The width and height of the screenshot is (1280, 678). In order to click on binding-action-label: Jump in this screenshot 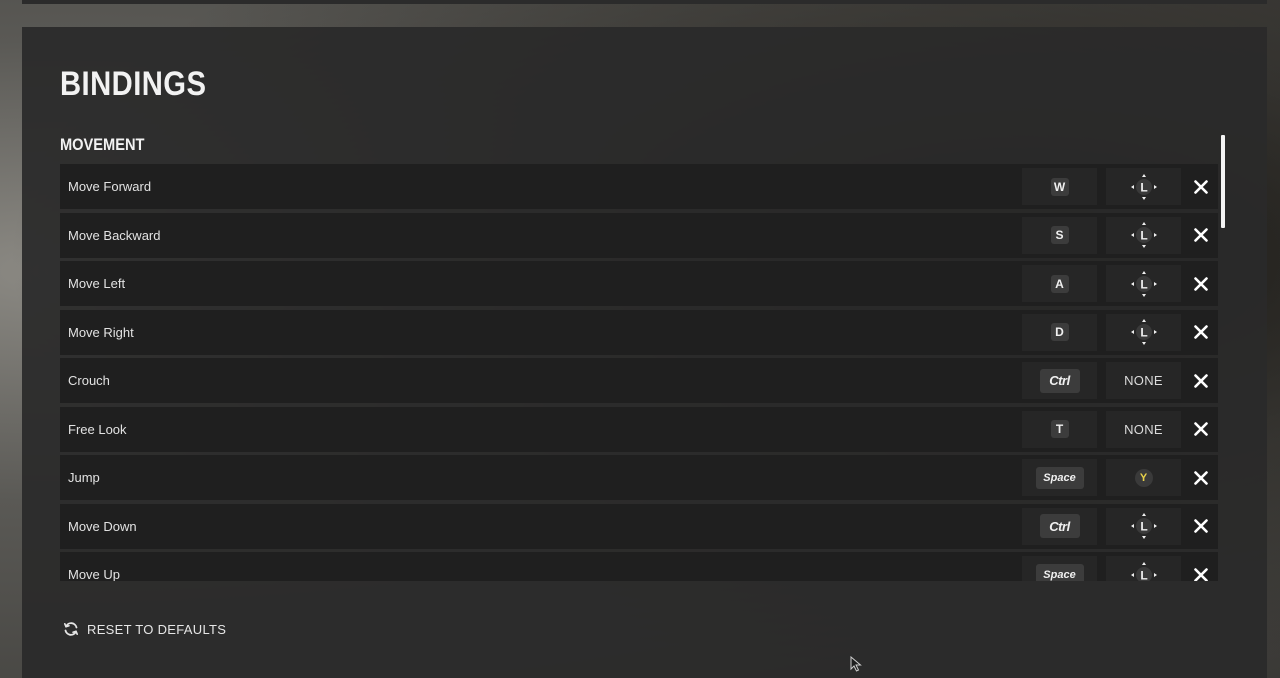, I will do `click(84, 477)`.